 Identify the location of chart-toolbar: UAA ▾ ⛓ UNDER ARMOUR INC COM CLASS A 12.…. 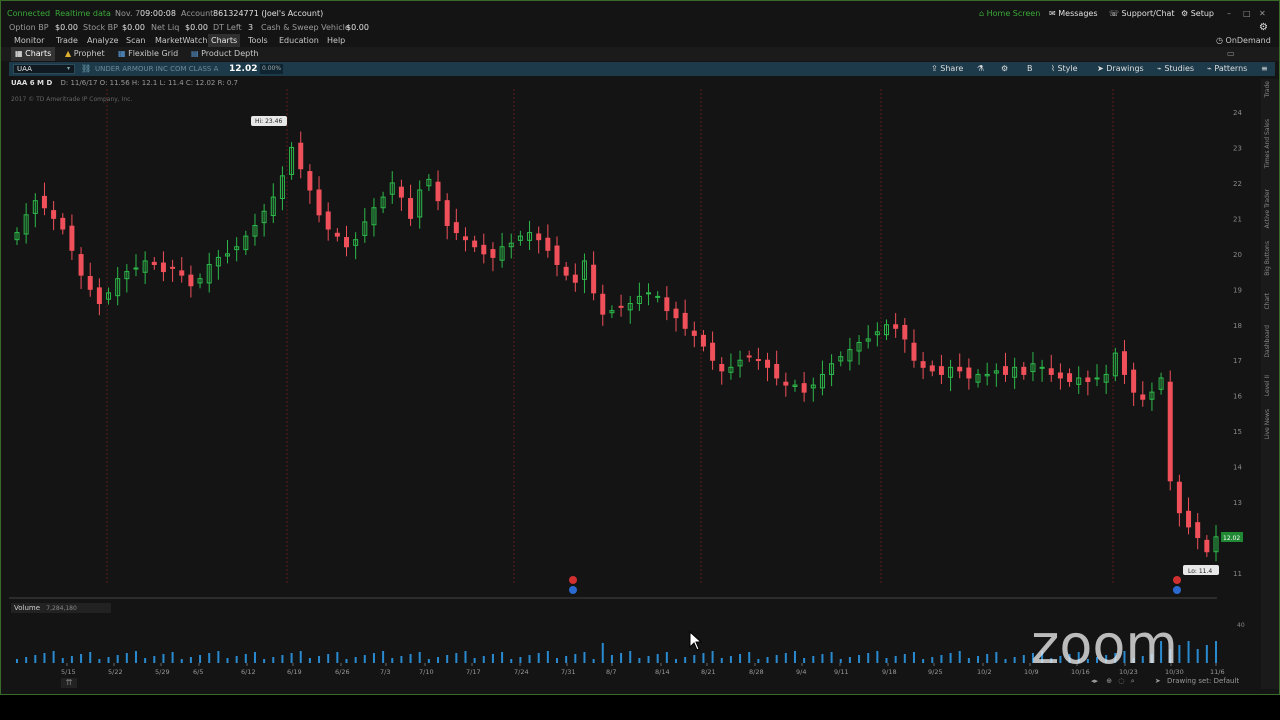
(642, 69).